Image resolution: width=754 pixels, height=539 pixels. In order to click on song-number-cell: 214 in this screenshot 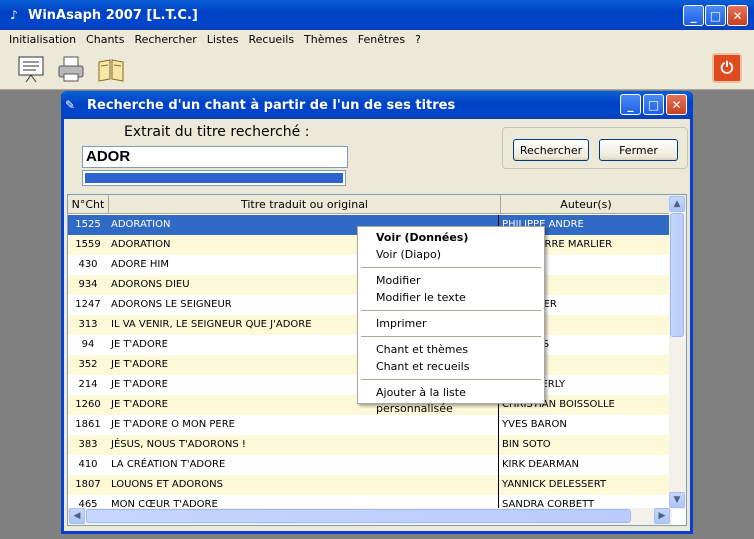, I will do `click(88, 384)`.